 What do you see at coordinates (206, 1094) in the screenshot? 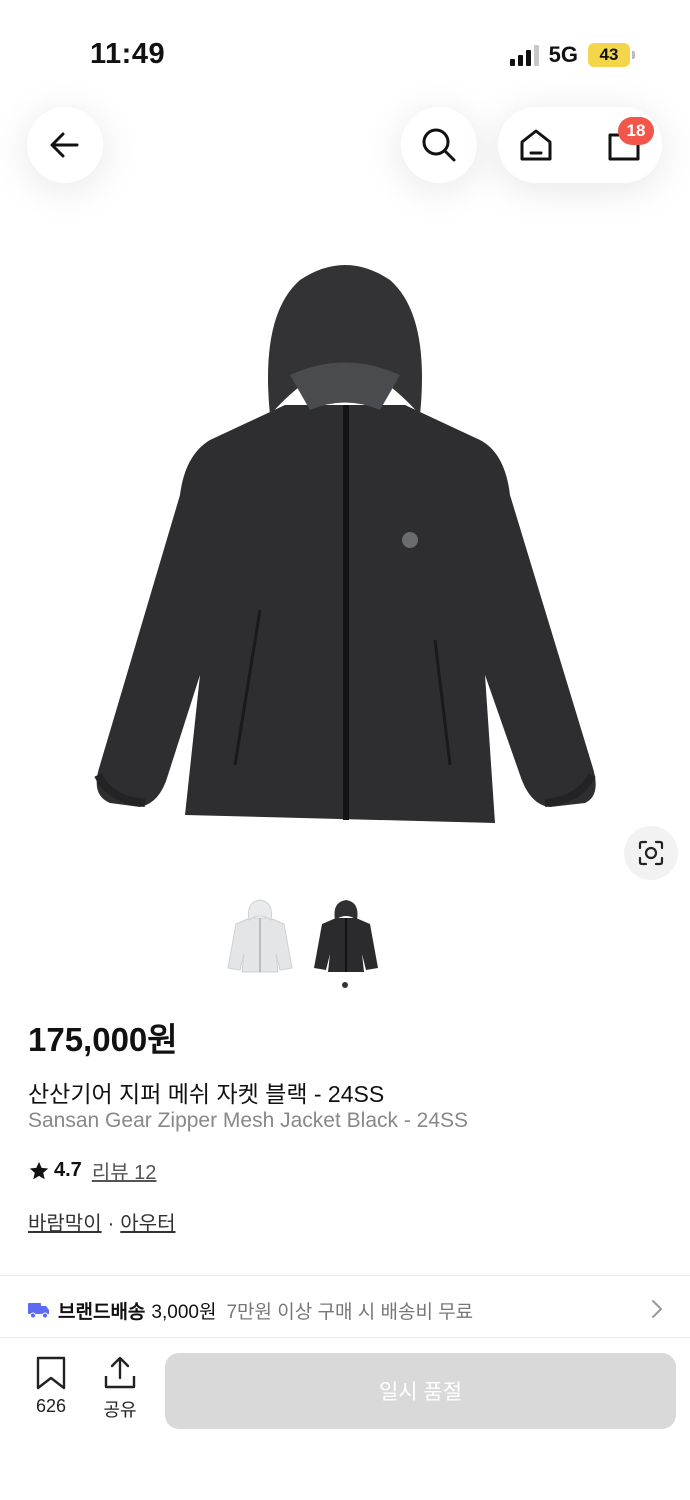
I see `product-title-korean: 산산기어 지퍼 메쉬 자켓 블랙 - 24SS` at bounding box center [206, 1094].